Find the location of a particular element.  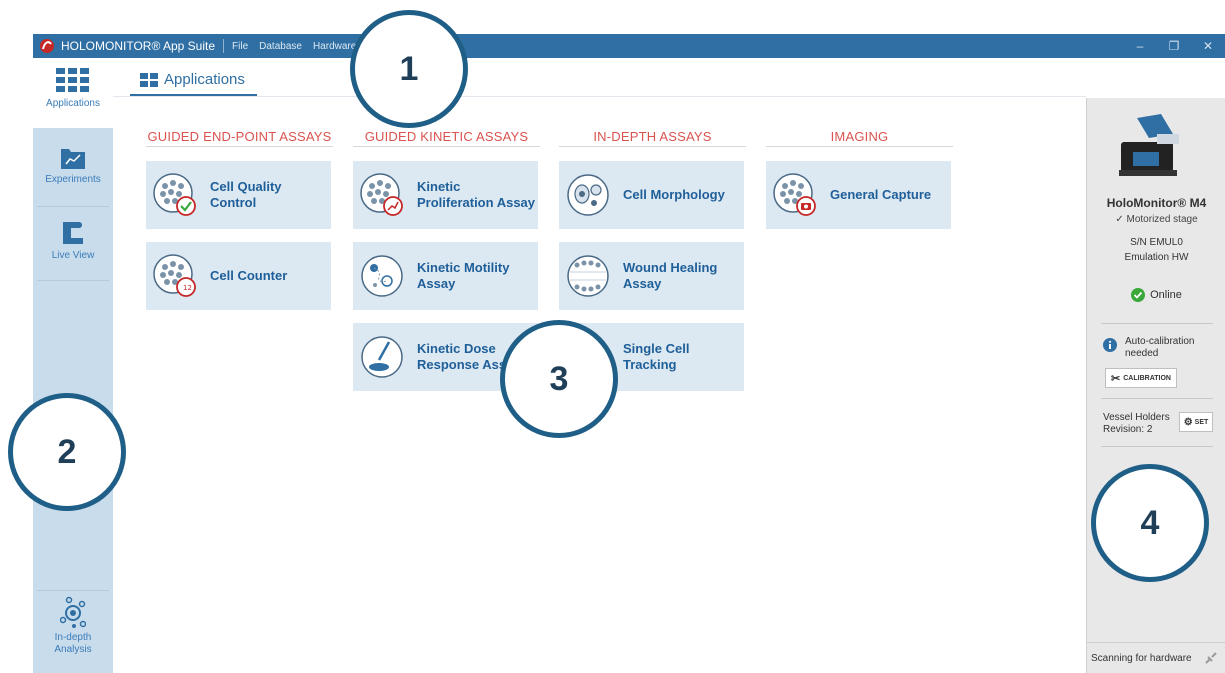

tools-icon: ✂ is located at coordinates (1116, 378).